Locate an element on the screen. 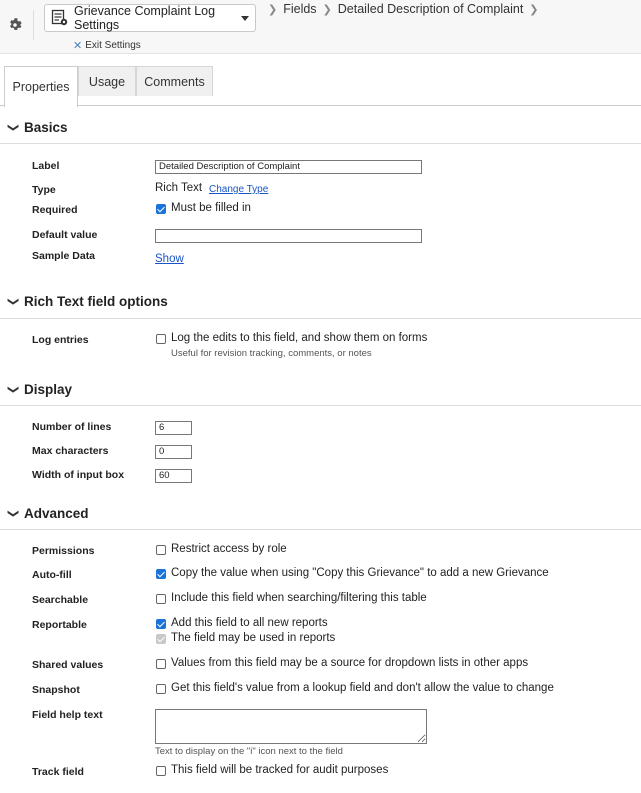  tab-bar: Usage Comments Properties is located at coordinates (320, 86).